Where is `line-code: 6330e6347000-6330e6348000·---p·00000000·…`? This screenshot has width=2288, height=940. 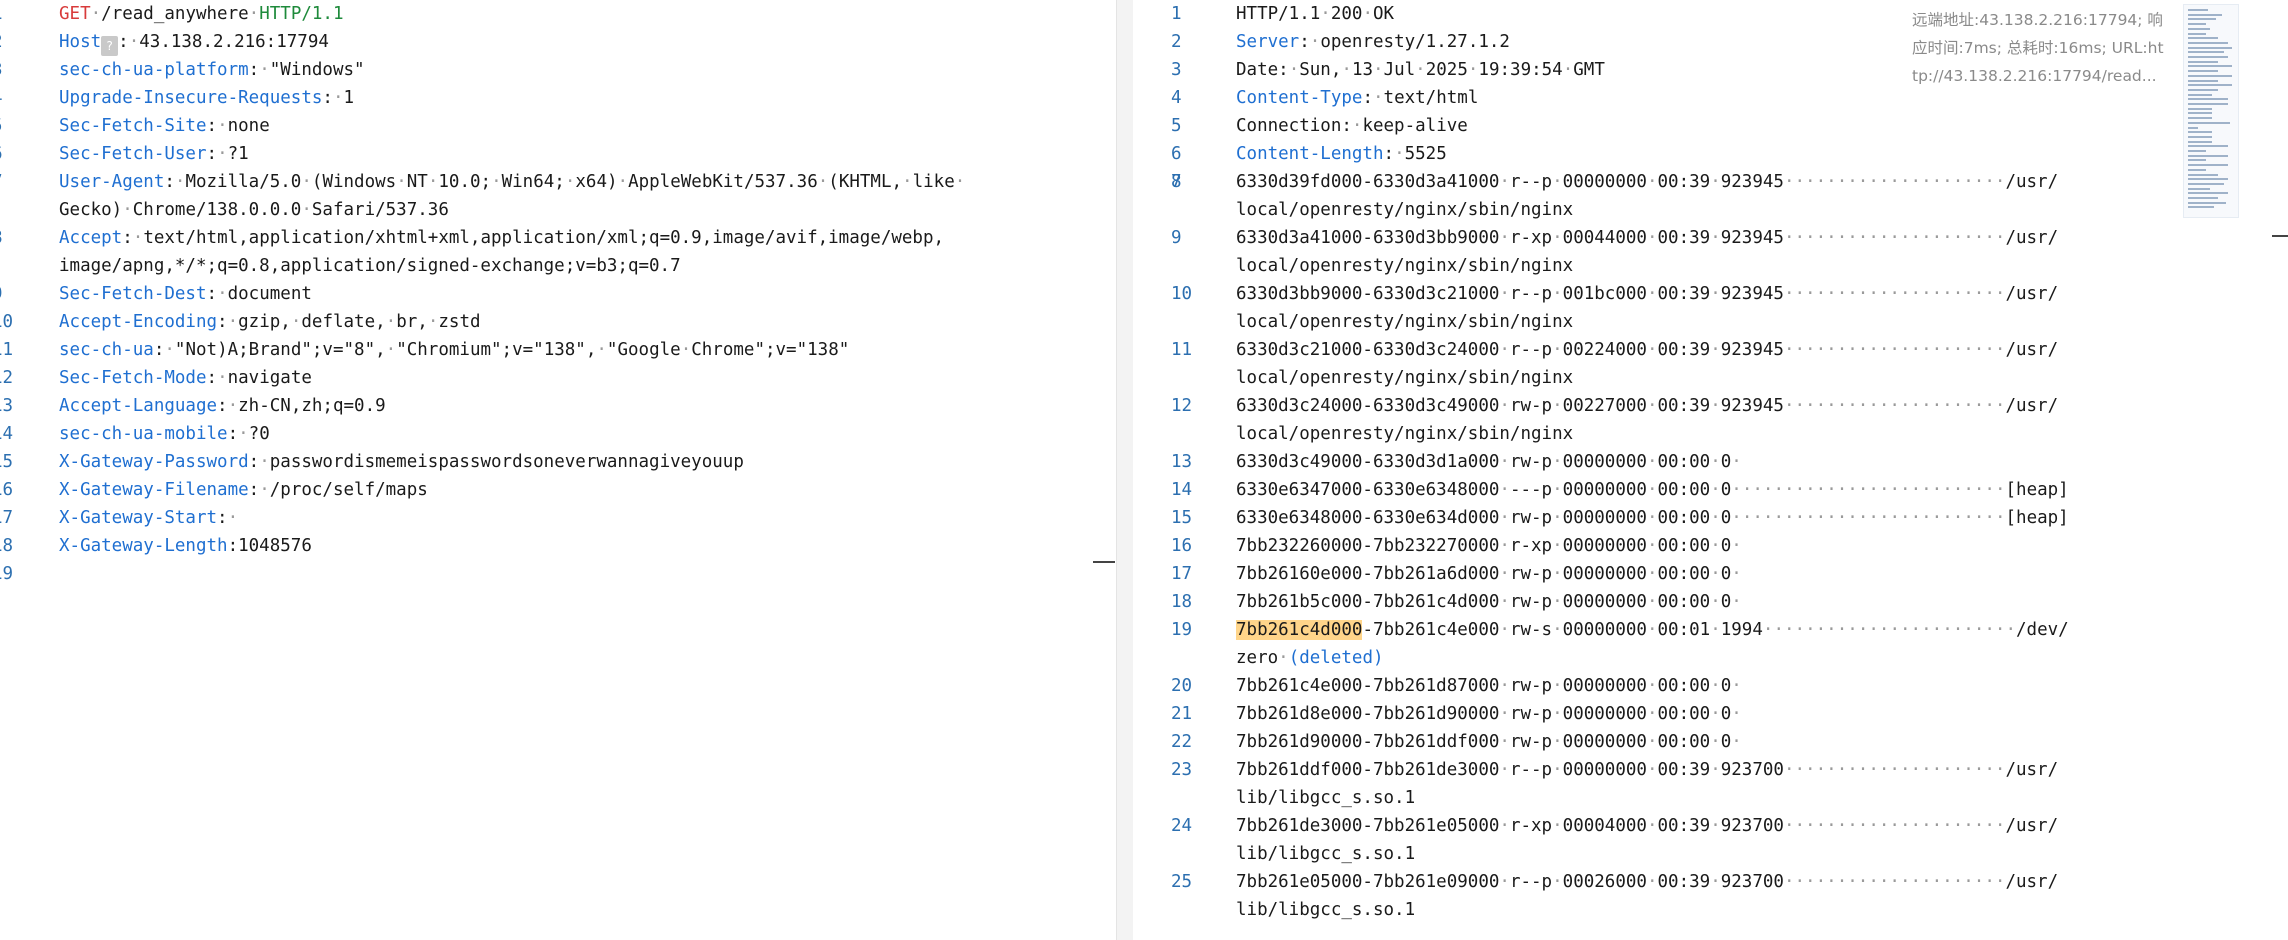
line-code: 6330e6347000-6330e6348000·---p·00000000·… is located at coordinates (1762, 490).